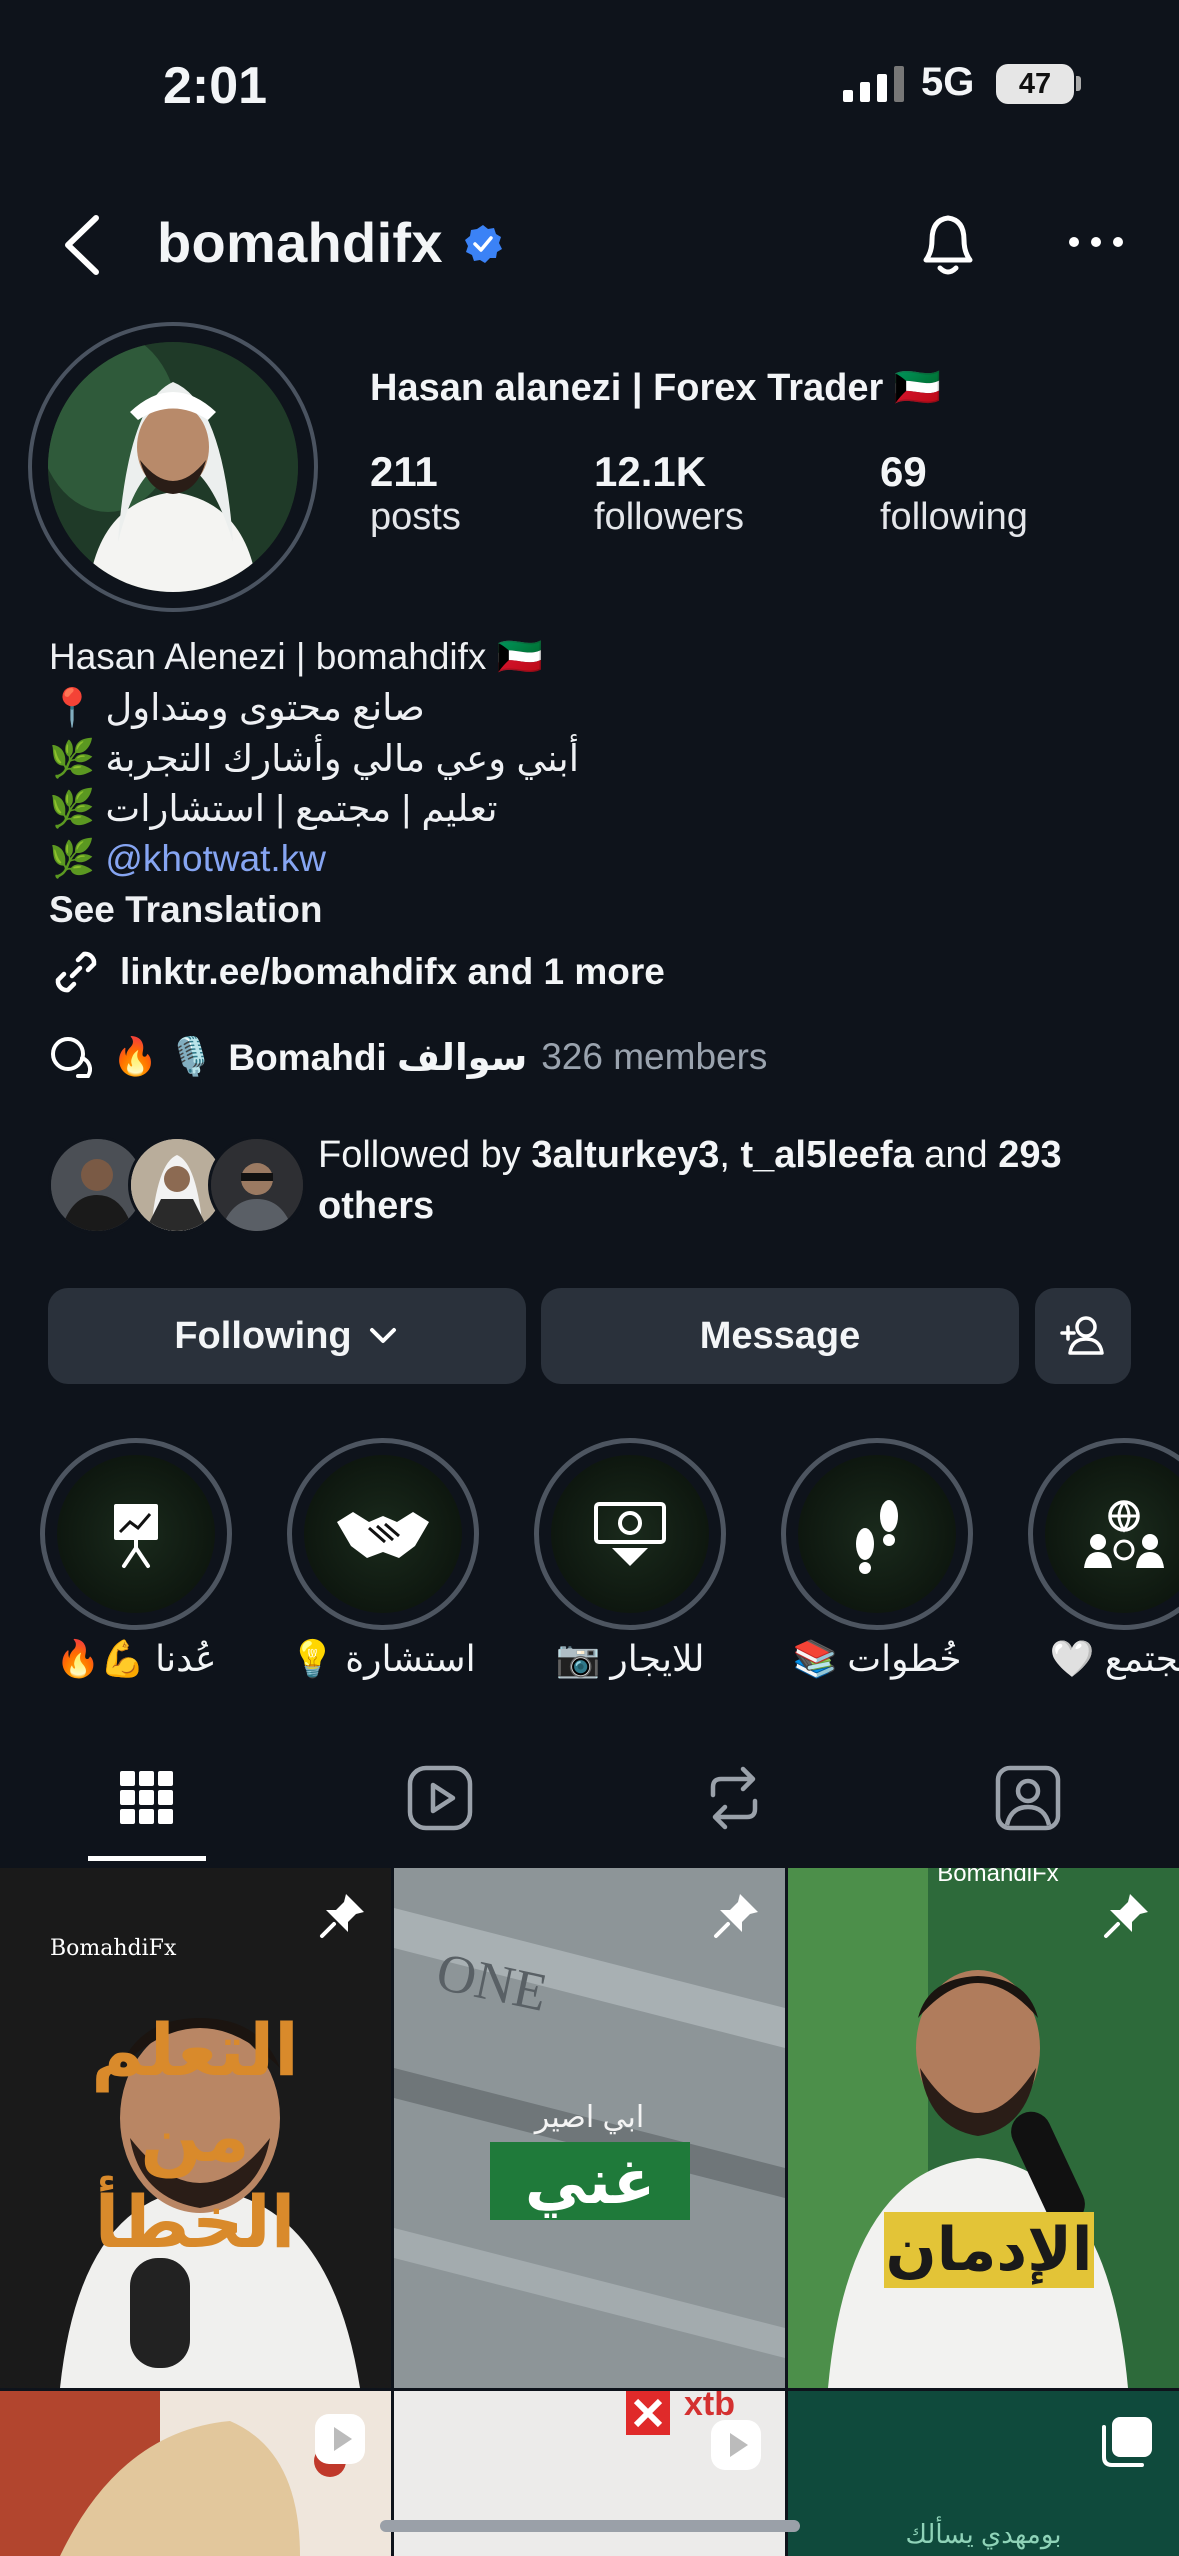 The image size is (1179, 2556). I want to click on followed-by-others: others, so click(376, 1206).